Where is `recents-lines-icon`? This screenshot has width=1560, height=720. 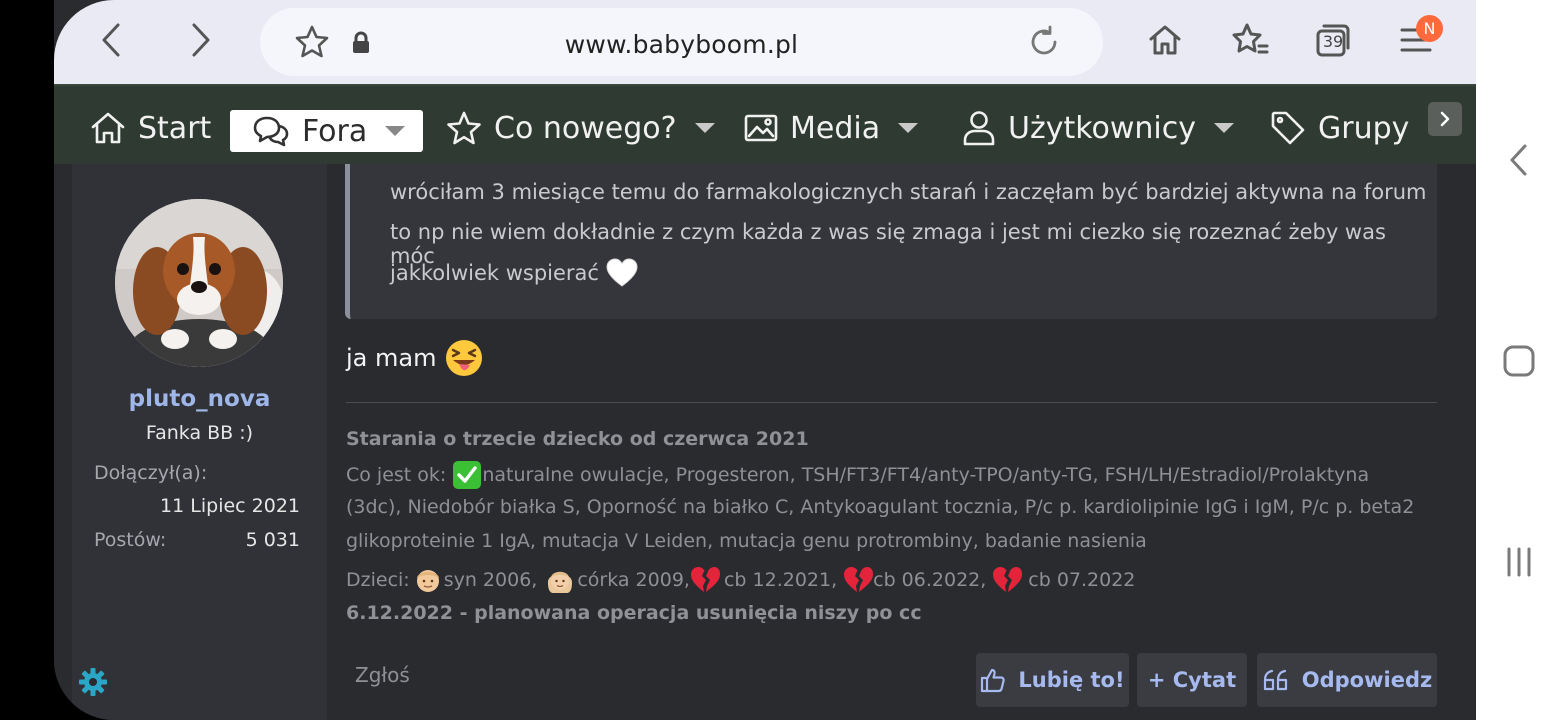
recents-lines-icon is located at coordinates (1519, 562).